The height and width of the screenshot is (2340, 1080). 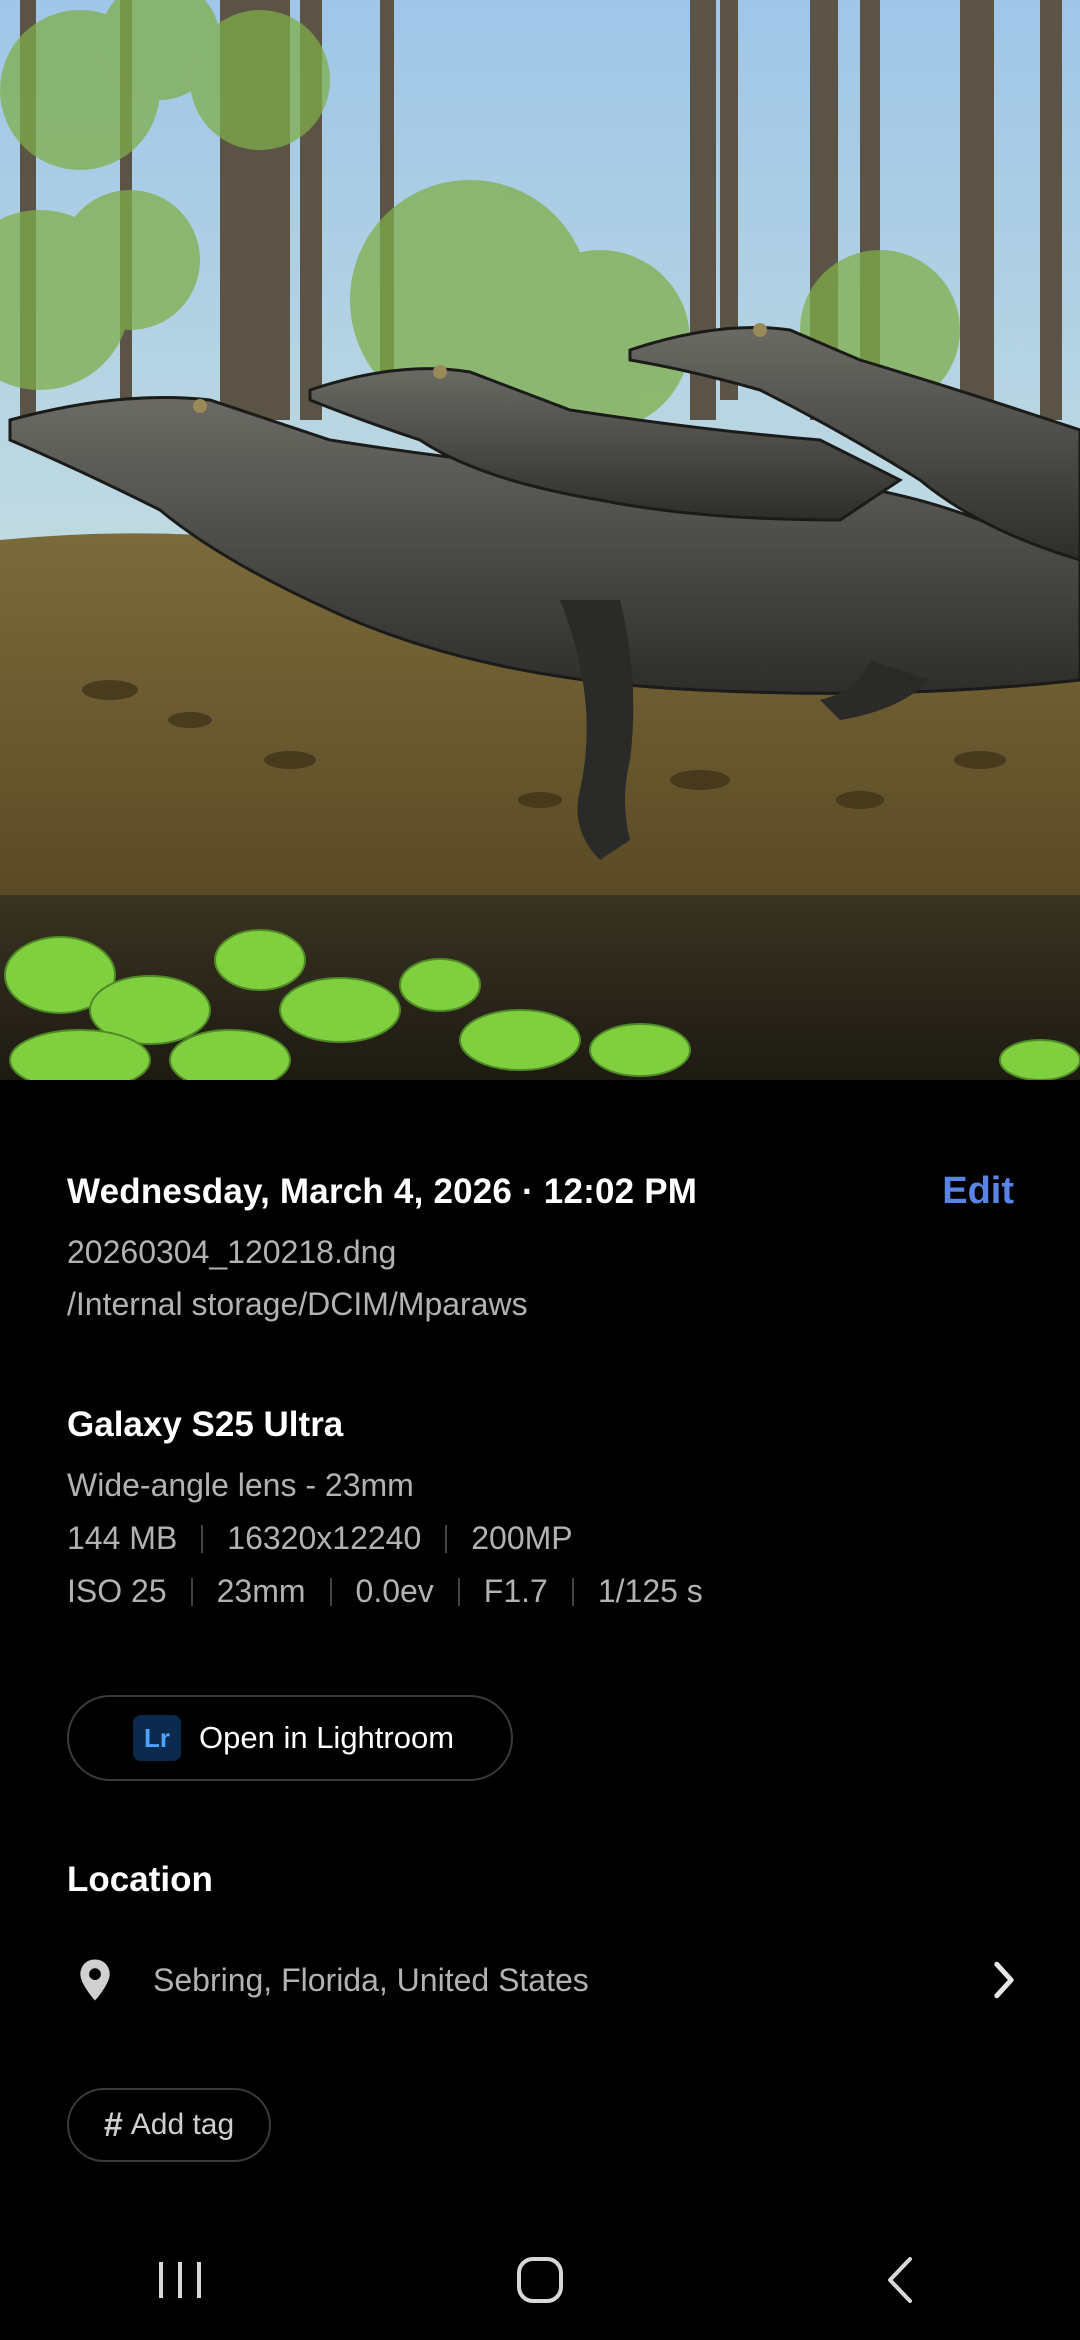 What do you see at coordinates (978, 1191) in the screenshot?
I see `edit-button: Edit` at bounding box center [978, 1191].